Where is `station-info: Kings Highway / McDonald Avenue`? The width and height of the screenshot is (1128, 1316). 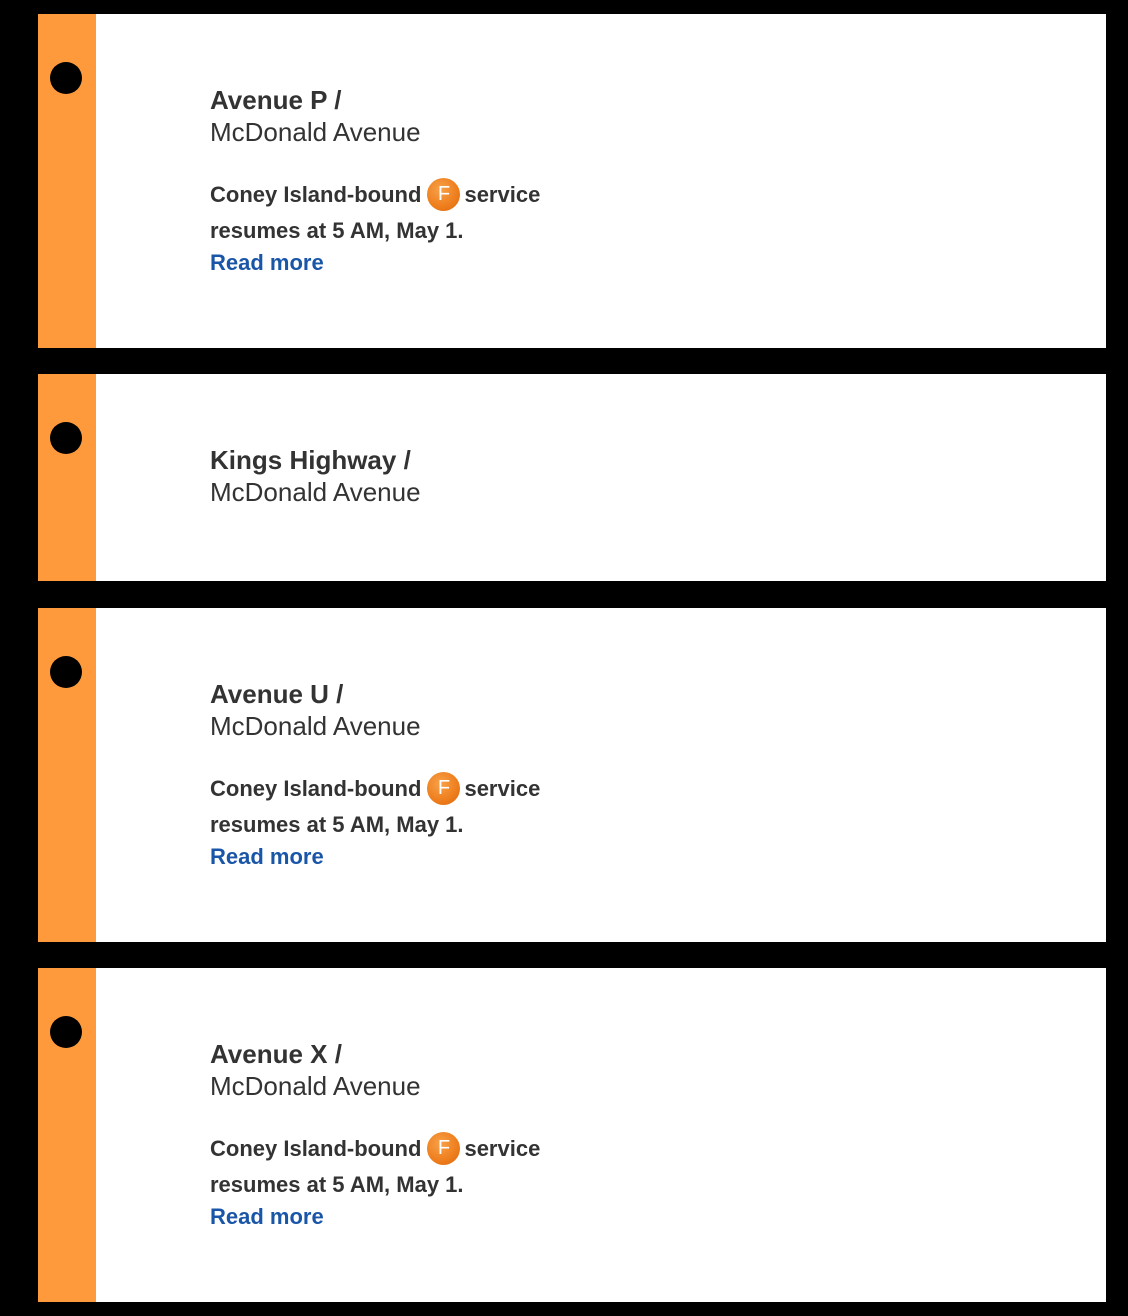 station-info: Kings Highway / McDonald Avenue is located at coordinates (560, 476).